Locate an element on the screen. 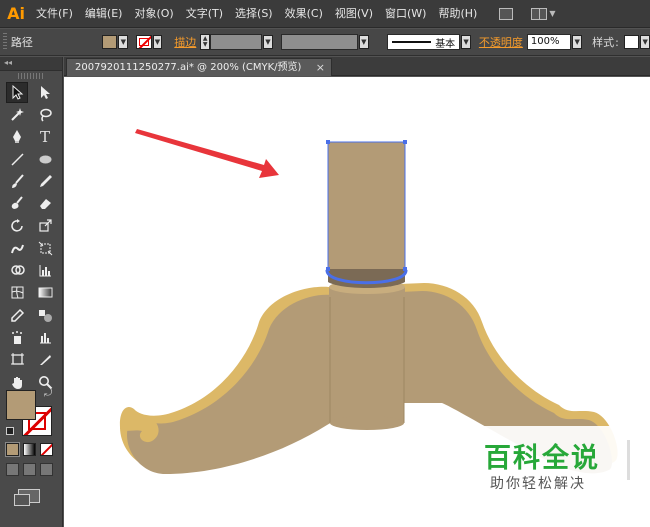  slice-knife-icon is located at coordinates (45, 360).